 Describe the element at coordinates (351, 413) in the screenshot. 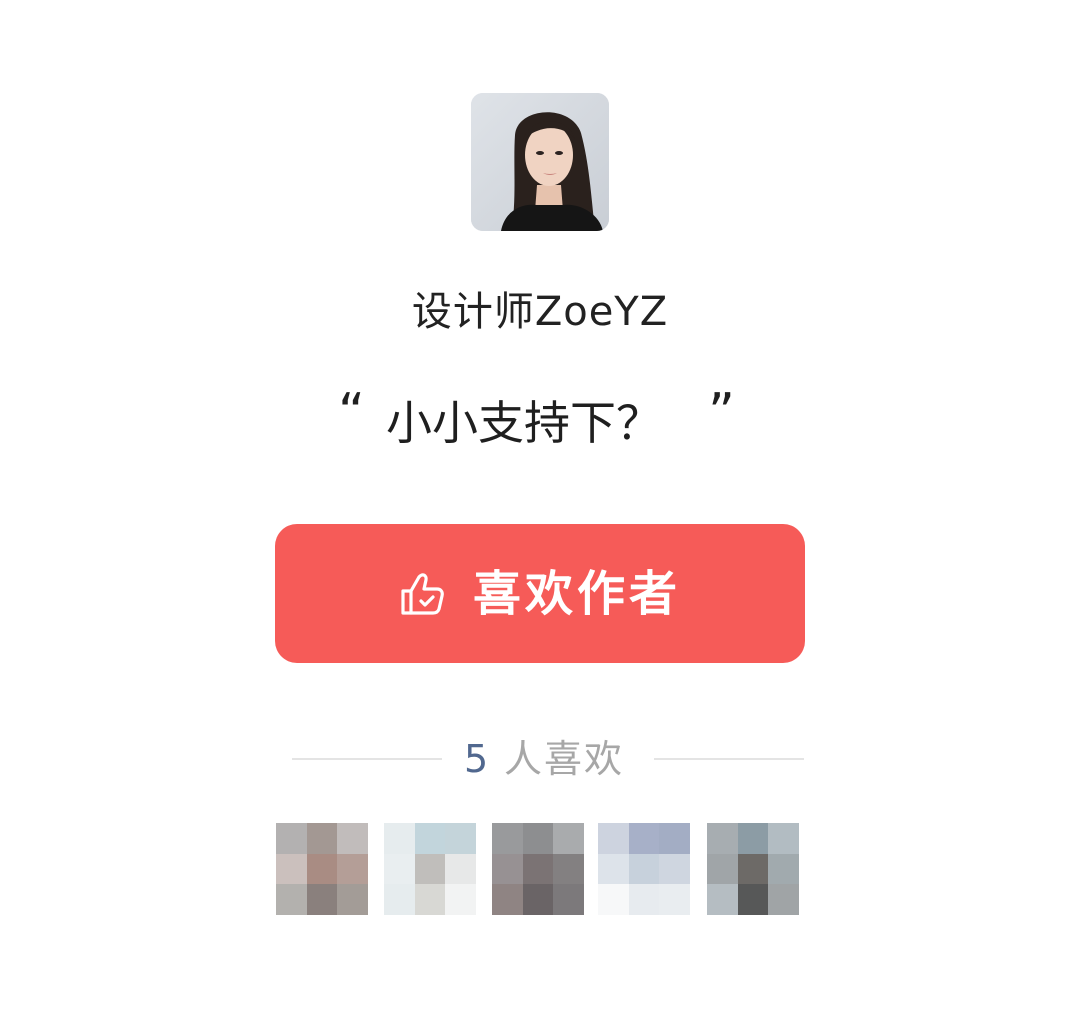

I see `open-quote: “` at that location.